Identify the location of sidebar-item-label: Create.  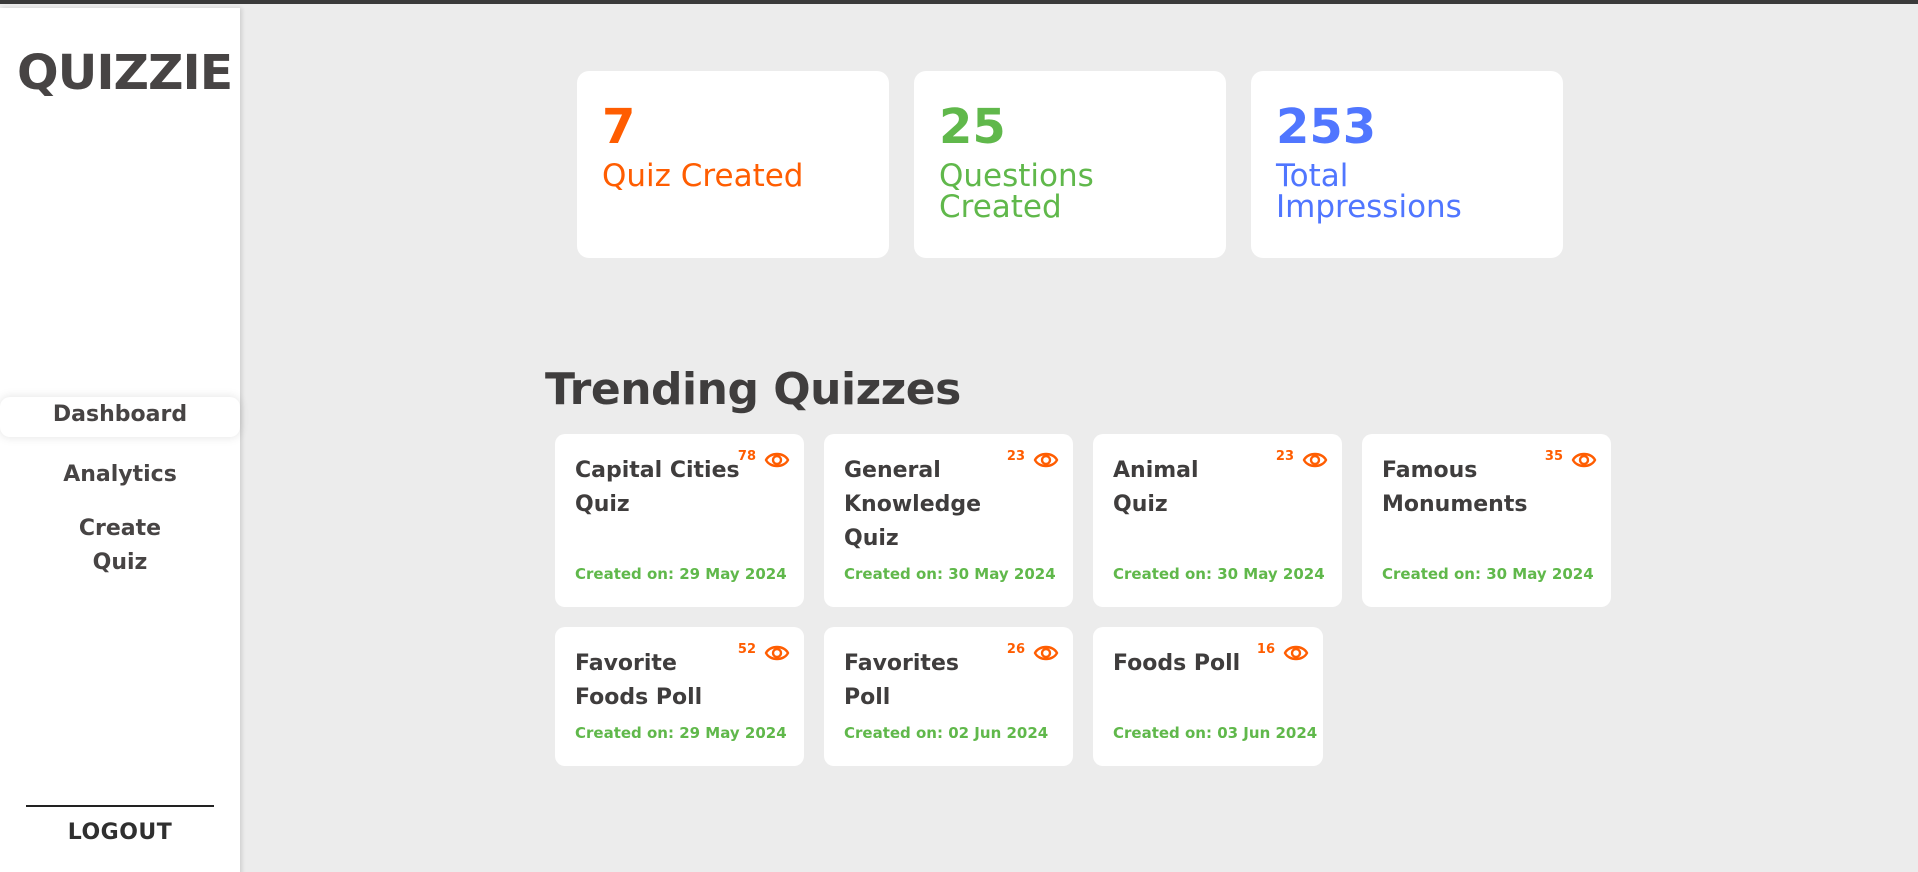
(120, 528).